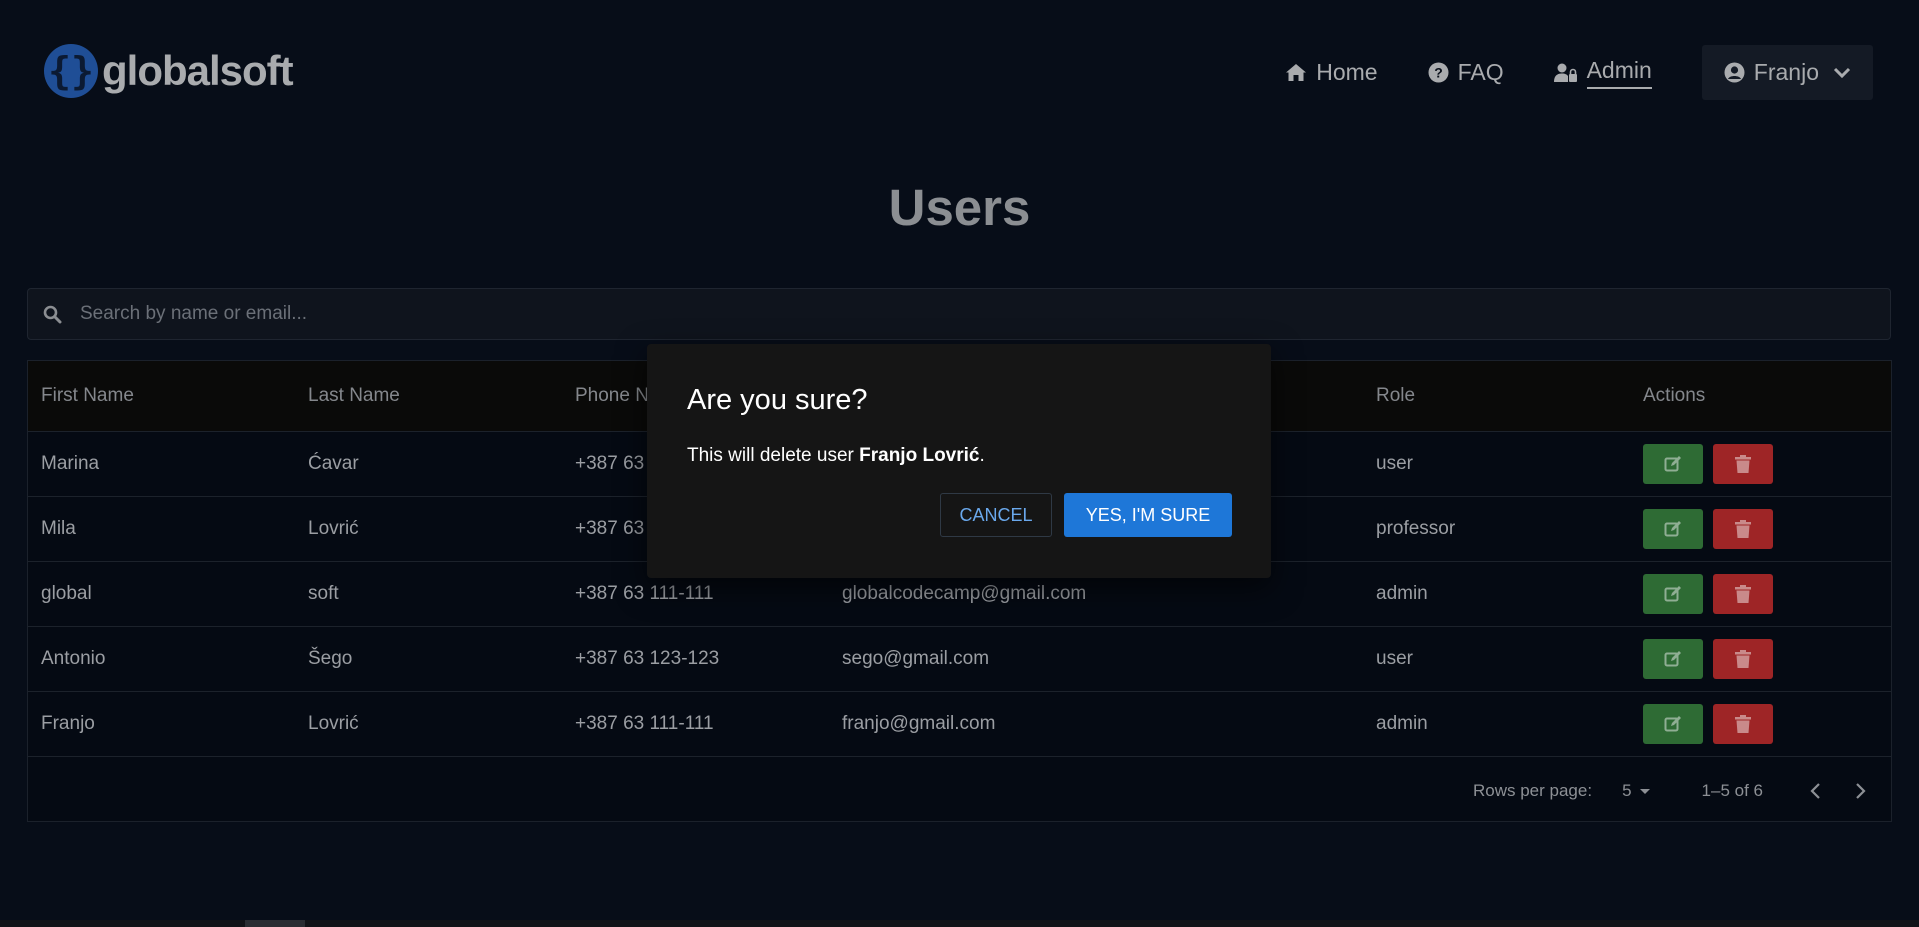  Describe the element at coordinates (1296, 72) in the screenshot. I see `home-icon` at that location.